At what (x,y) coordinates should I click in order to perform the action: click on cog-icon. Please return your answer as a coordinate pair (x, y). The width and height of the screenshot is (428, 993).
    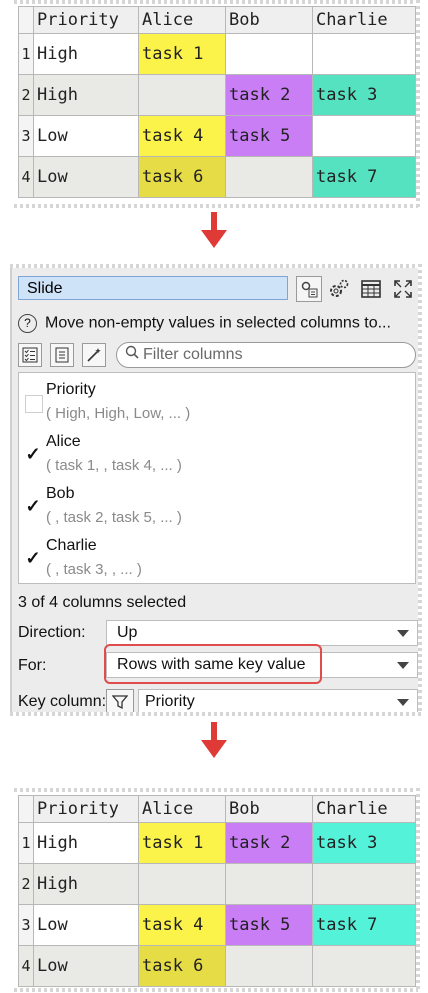
    Looking at the image, I should click on (339, 289).